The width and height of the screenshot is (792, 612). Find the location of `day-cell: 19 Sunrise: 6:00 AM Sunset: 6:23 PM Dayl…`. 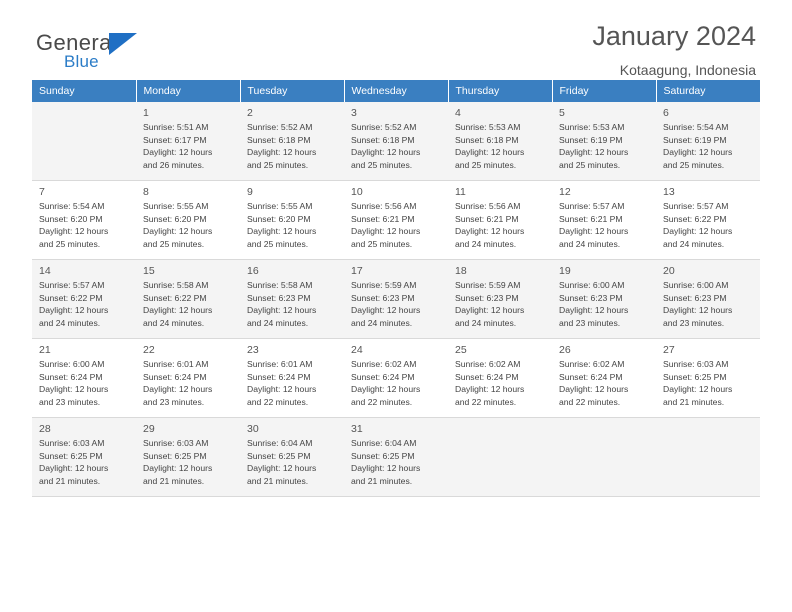

day-cell: 19 Sunrise: 6:00 AM Sunset: 6:23 PM Dayl… is located at coordinates (604, 299).